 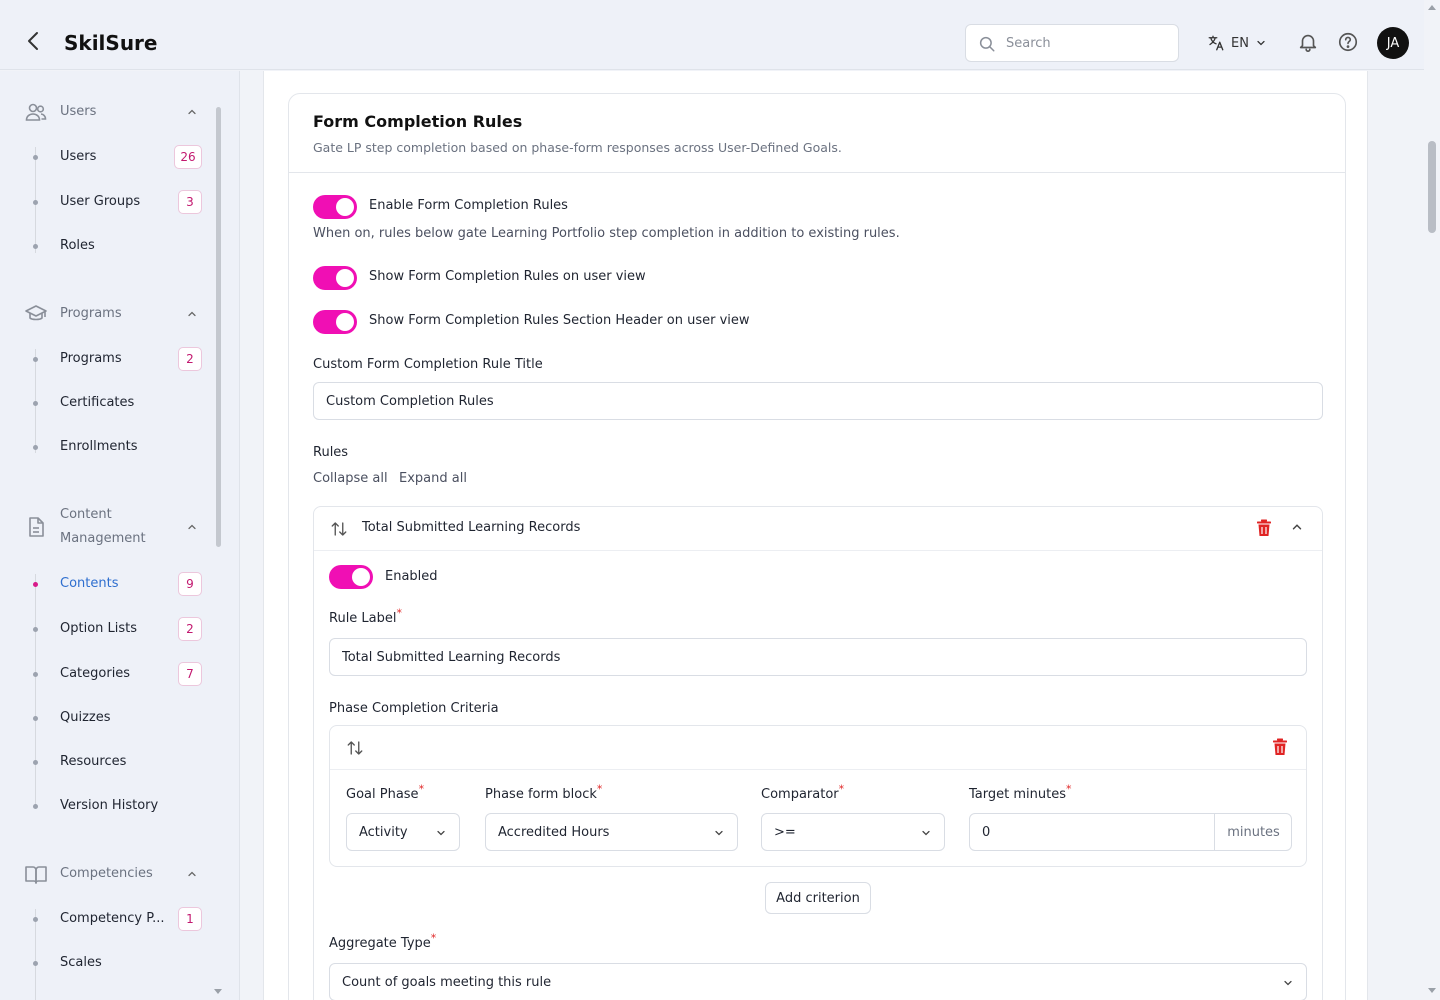 I want to click on target-minutes-field: minutes, so click(x=1130, y=832).